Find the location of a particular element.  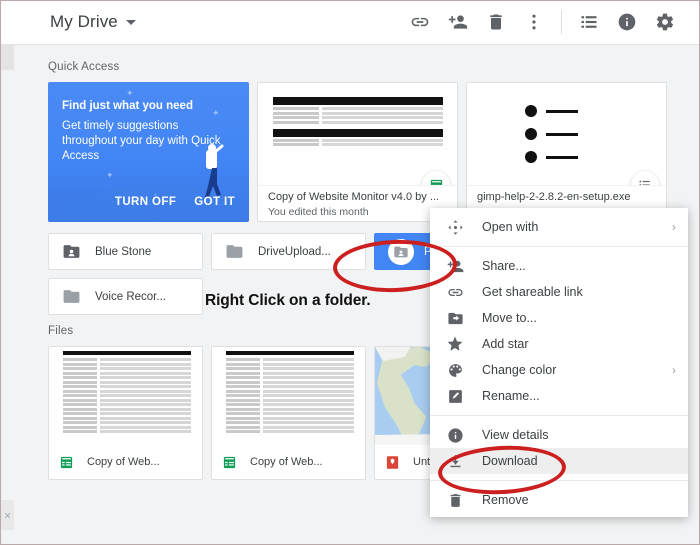

list-view-icon is located at coordinates (589, 22).